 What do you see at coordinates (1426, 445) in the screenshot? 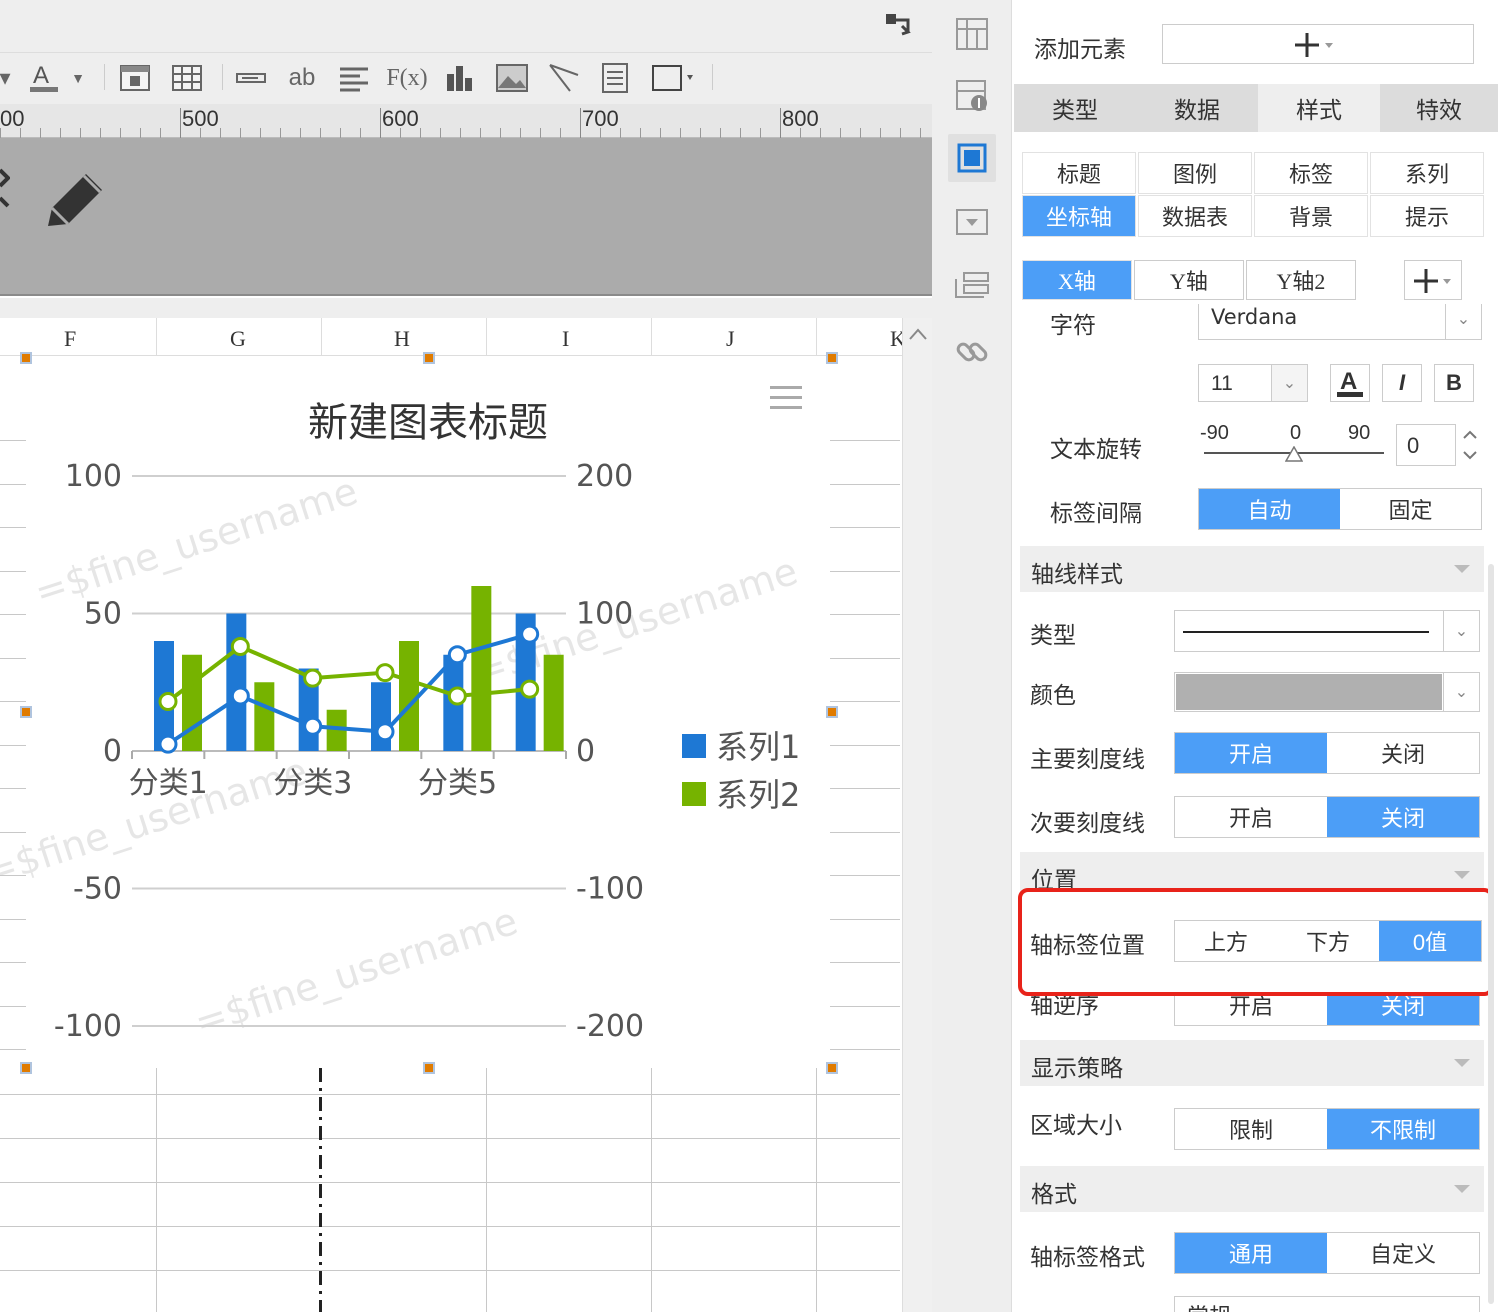
I see `rotation-input: 0` at bounding box center [1426, 445].